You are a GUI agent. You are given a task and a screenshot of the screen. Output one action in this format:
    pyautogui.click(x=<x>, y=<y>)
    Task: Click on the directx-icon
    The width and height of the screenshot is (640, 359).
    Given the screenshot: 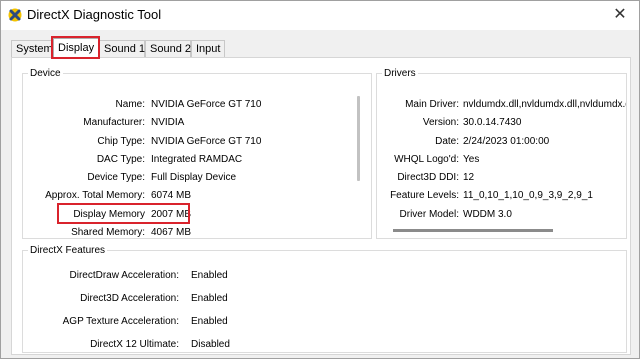 What is the action you would take?
    pyautogui.click(x=15, y=15)
    